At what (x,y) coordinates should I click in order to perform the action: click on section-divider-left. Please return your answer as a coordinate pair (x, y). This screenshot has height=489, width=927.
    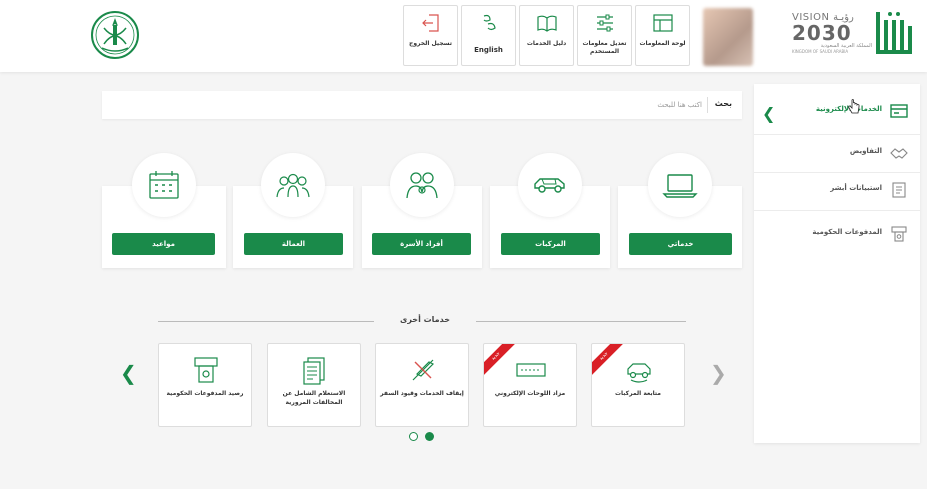
    Looking at the image, I should click on (266, 321).